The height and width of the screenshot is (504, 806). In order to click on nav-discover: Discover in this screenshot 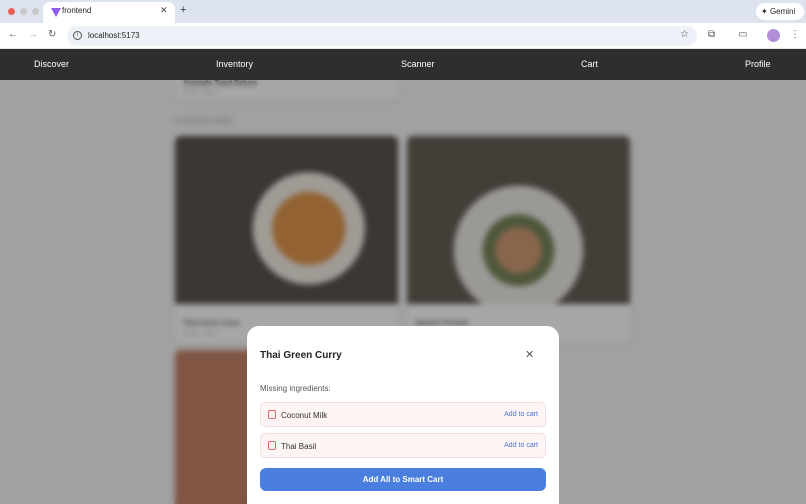, I will do `click(51, 64)`.